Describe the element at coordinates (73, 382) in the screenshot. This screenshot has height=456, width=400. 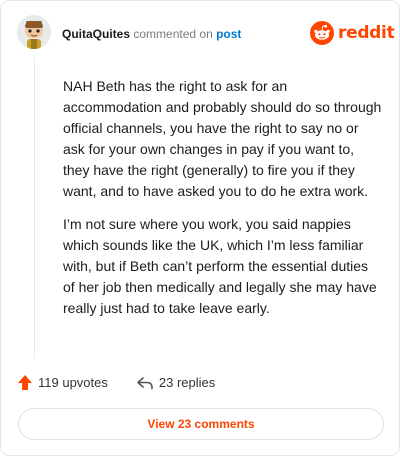
I see `upvote-count: 119 upvotes` at that location.